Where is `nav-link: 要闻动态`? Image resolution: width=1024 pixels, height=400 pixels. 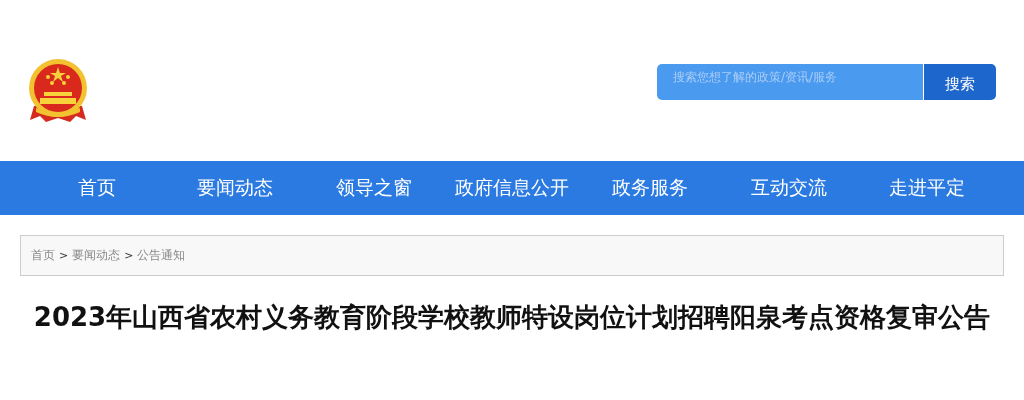 nav-link: 要闻动态 is located at coordinates (235, 188).